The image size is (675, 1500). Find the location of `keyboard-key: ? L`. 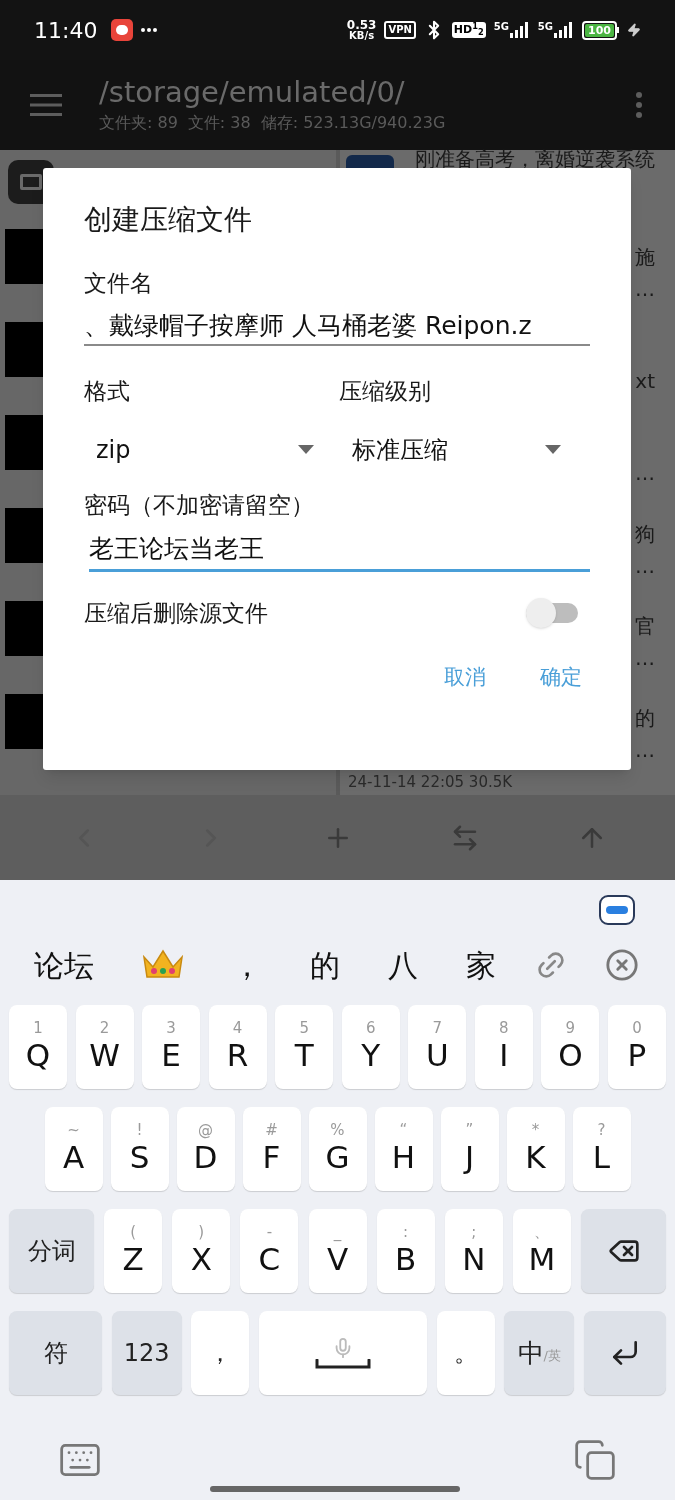

keyboard-key: ? L is located at coordinates (601, 1149).